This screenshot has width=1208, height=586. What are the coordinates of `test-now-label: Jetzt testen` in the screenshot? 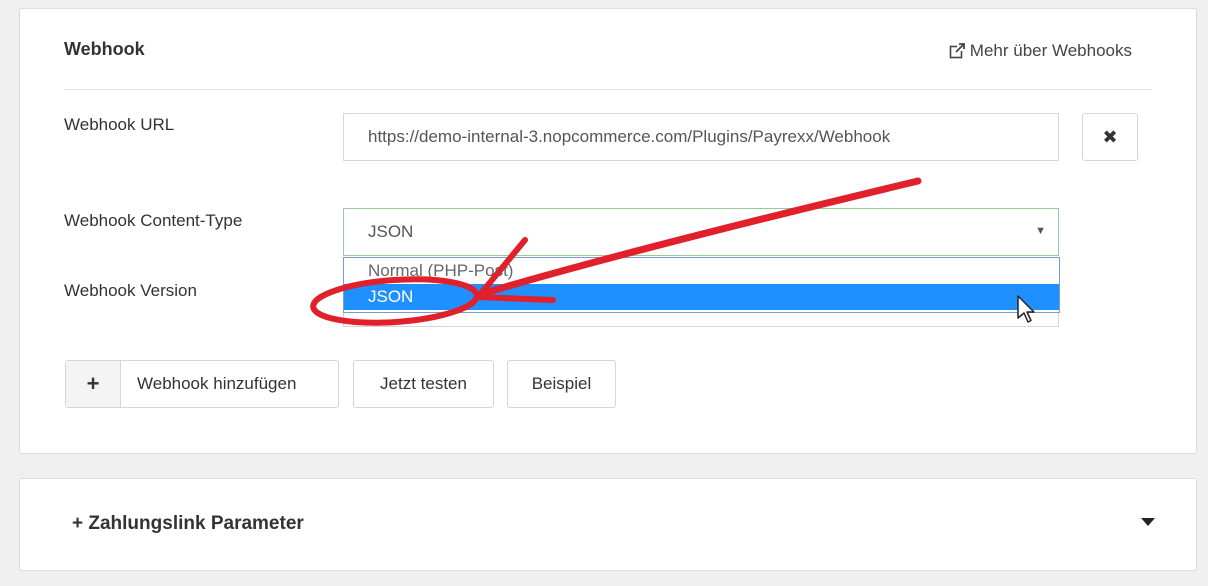 It's located at (423, 383).